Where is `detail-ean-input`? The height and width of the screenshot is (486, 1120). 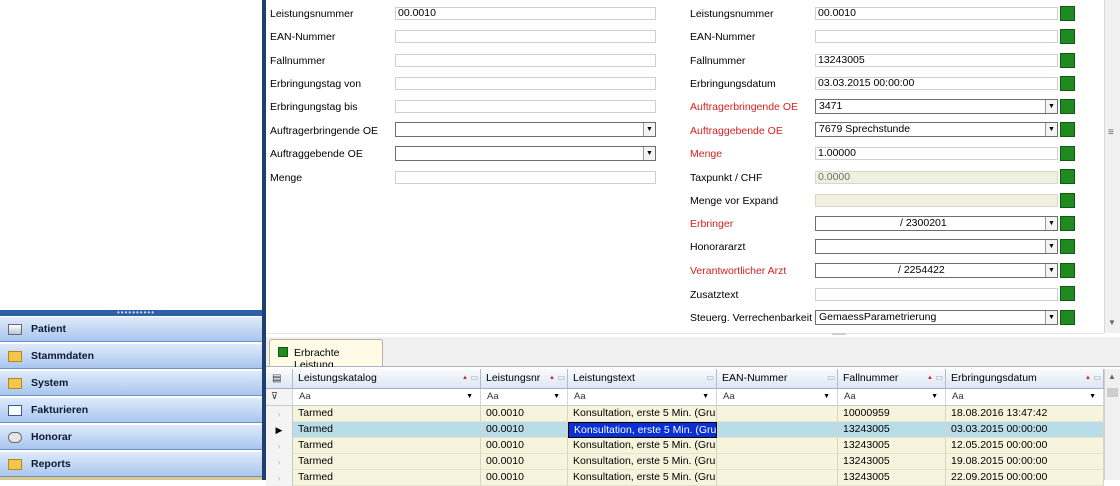 detail-ean-input is located at coordinates (936, 36).